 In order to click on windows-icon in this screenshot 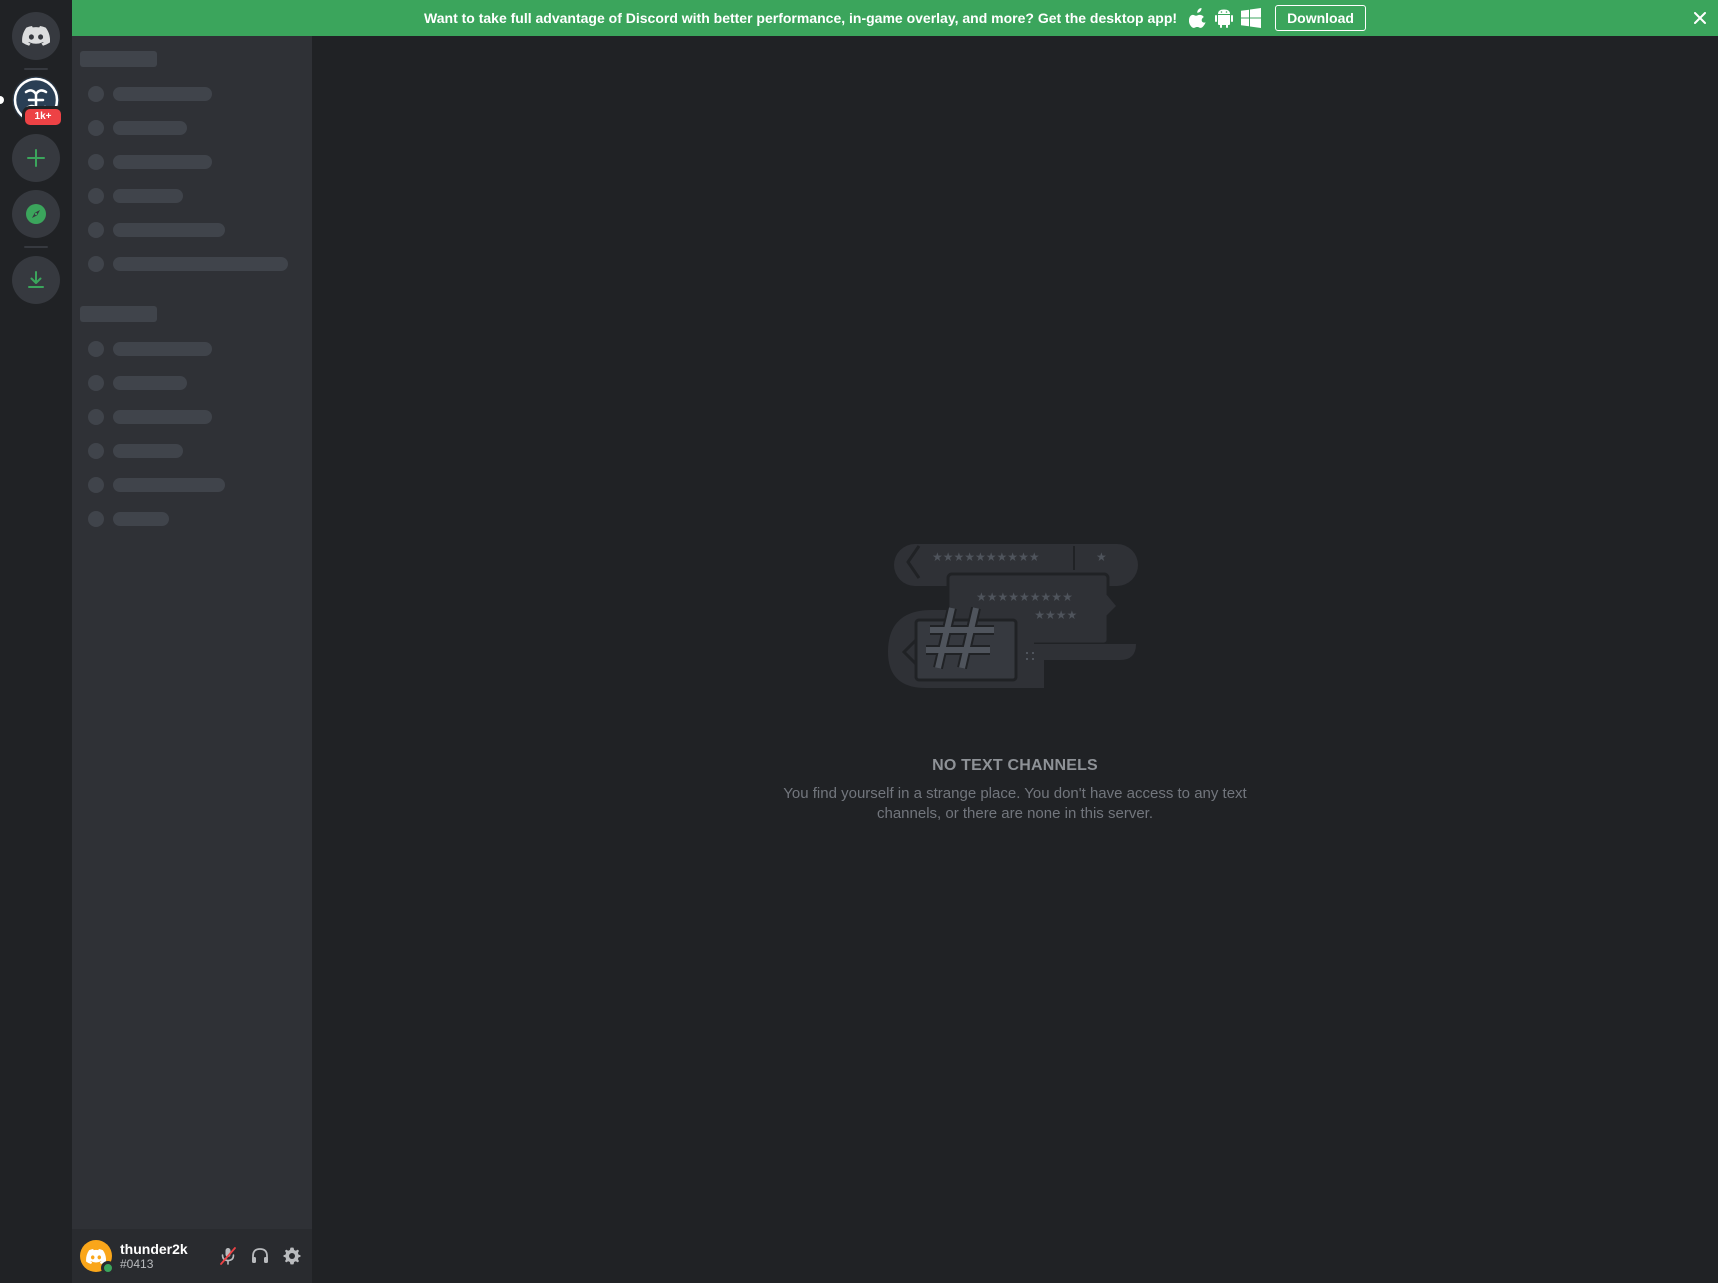, I will do `click(1251, 18)`.